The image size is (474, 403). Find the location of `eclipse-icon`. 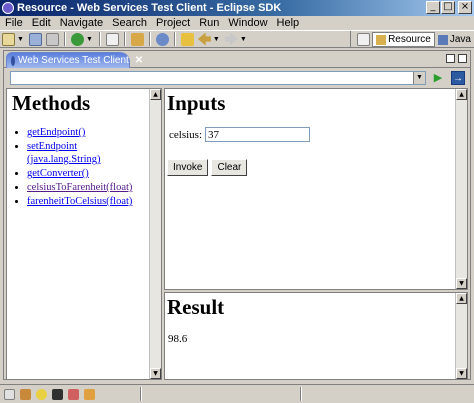

eclipse-icon is located at coordinates (8, 8).